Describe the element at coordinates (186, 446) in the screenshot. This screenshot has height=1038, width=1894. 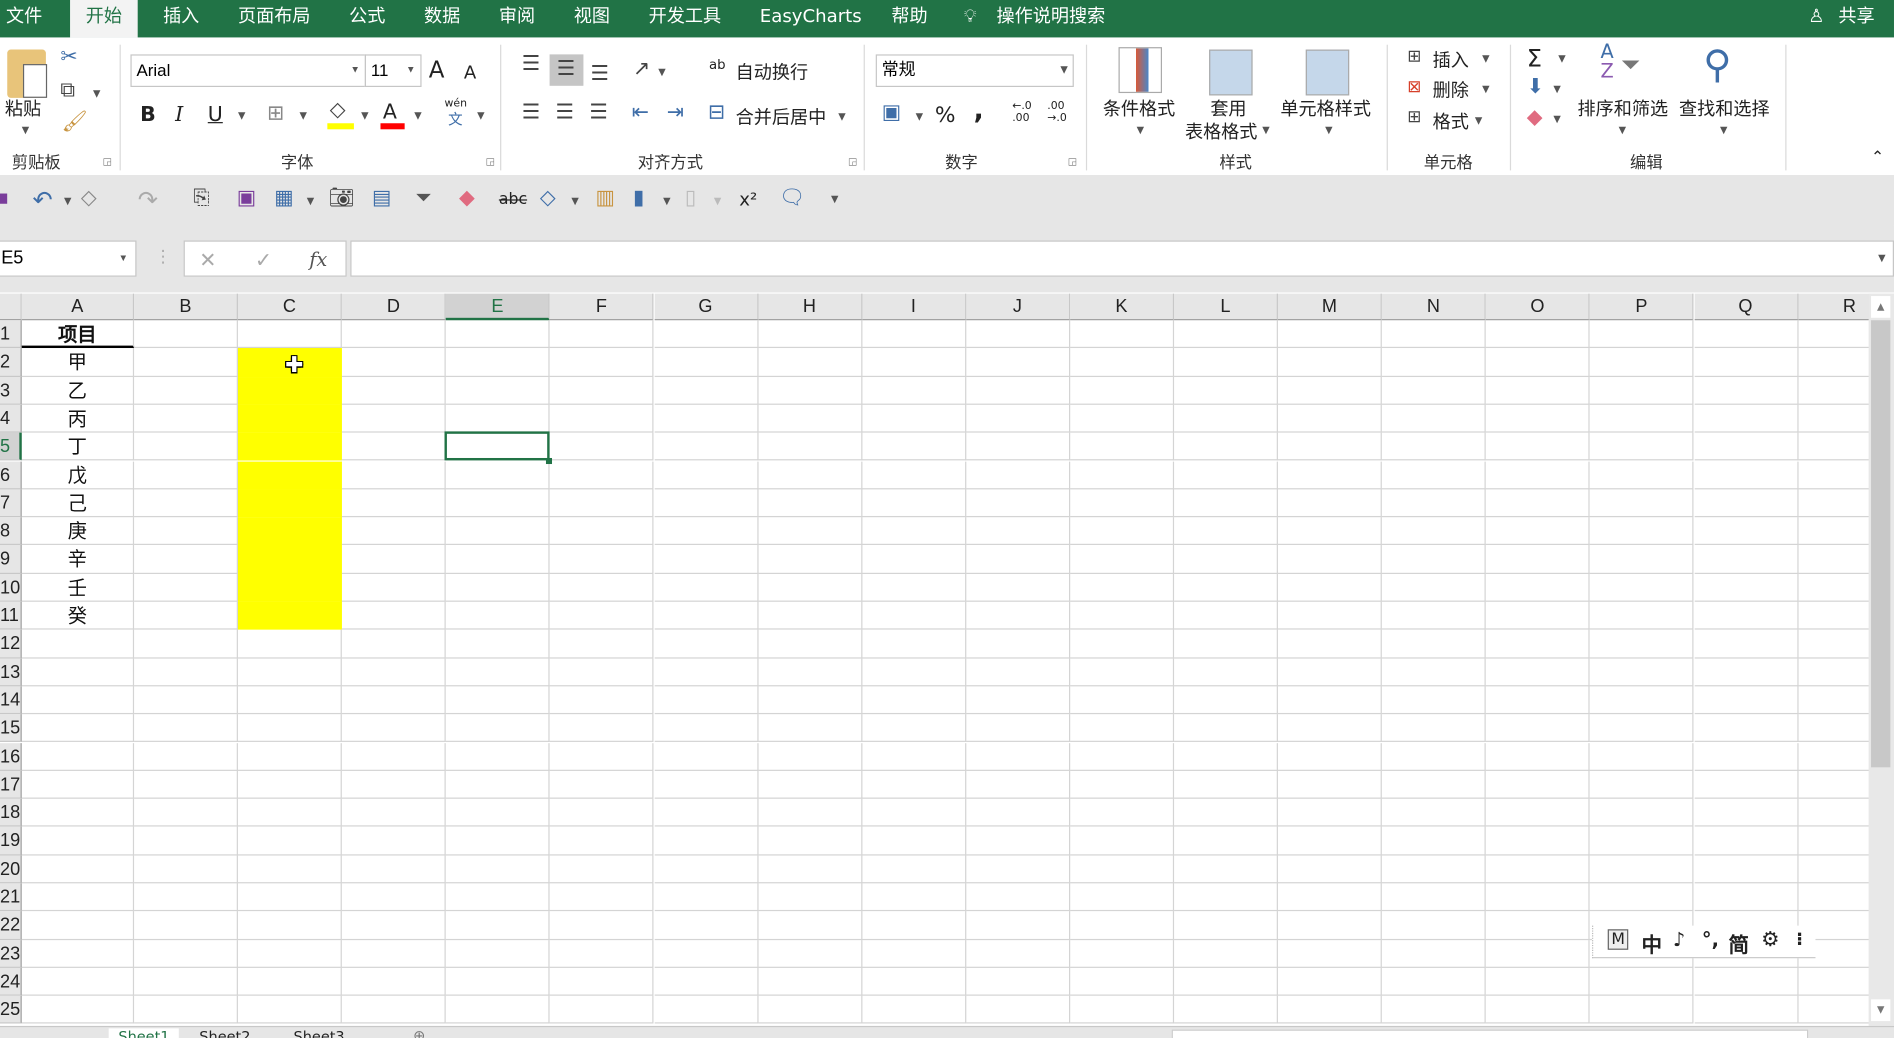
I see `cell-B5` at that location.